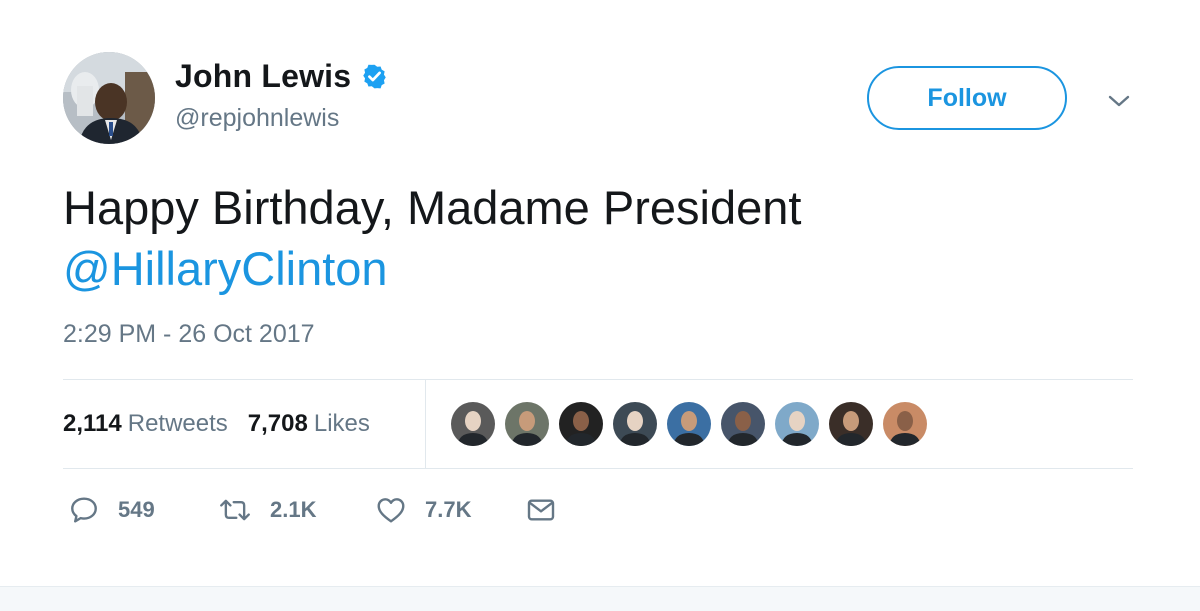 This screenshot has height=611, width=1200. What do you see at coordinates (235, 510) in the screenshot?
I see `retweet-icon` at bounding box center [235, 510].